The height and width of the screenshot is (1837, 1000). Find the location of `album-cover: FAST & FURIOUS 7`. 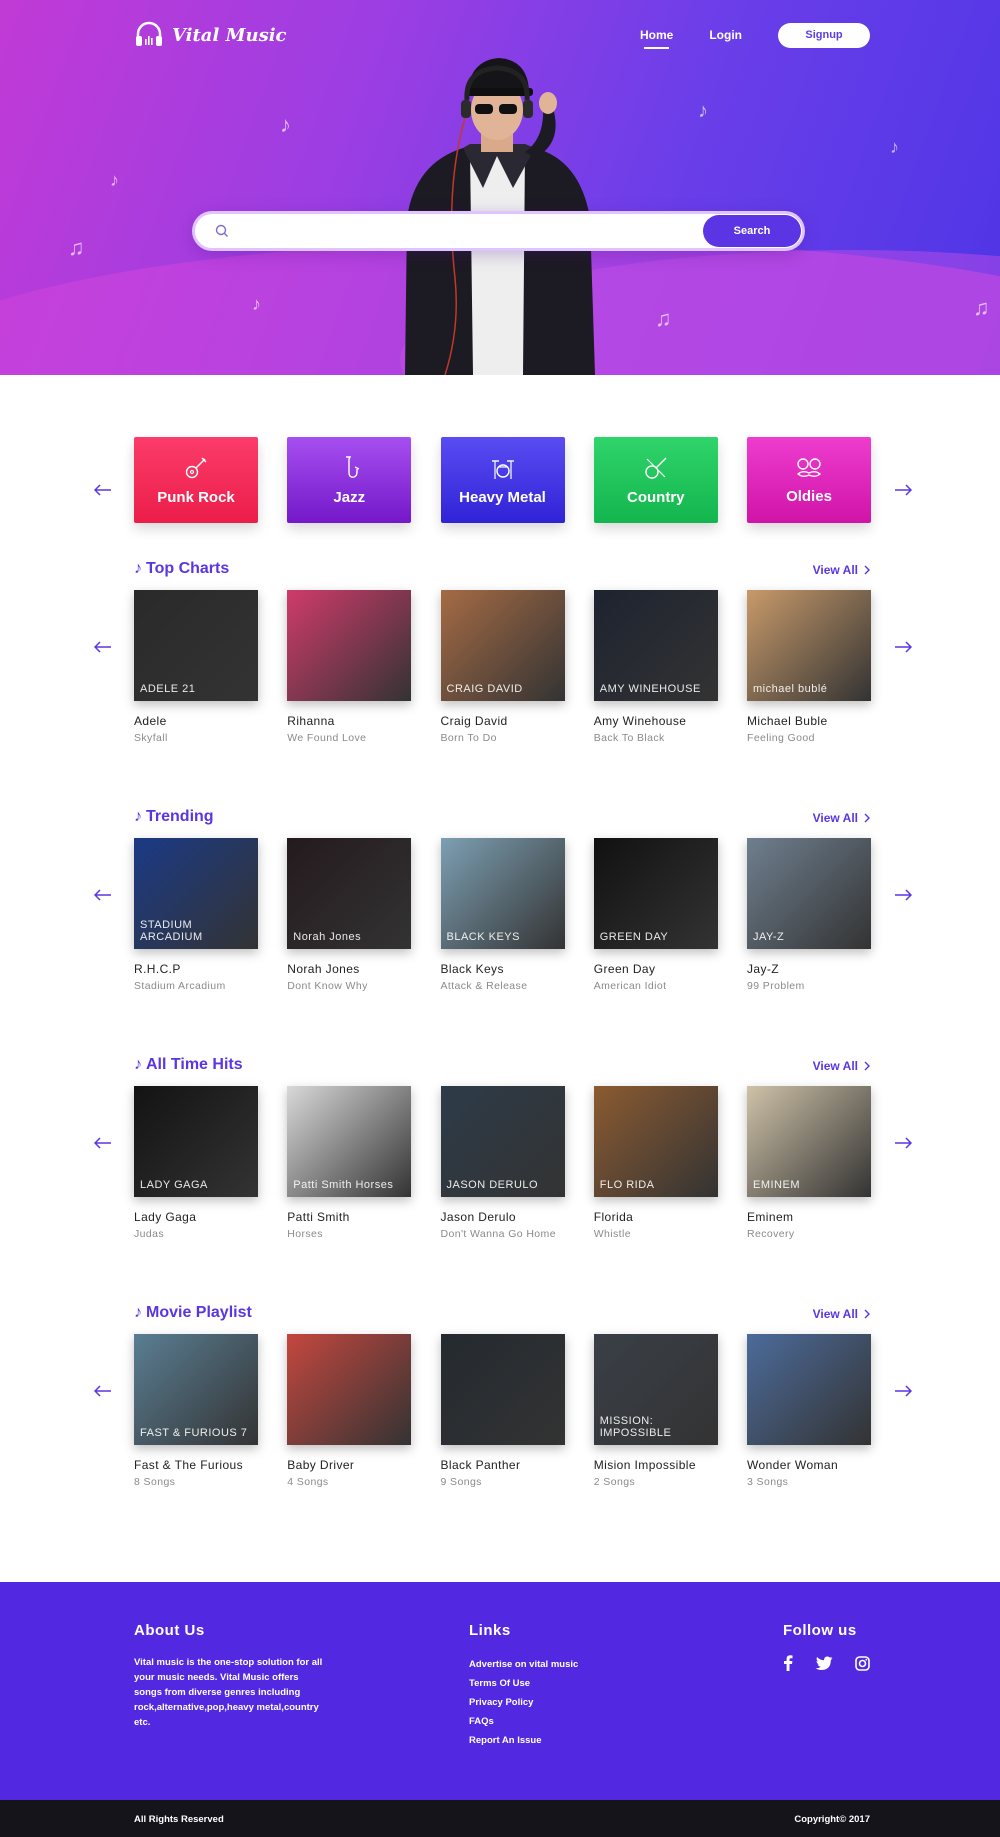

album-cover: FAST & FURIOUS 7 is located at coordinates (196, 1389).